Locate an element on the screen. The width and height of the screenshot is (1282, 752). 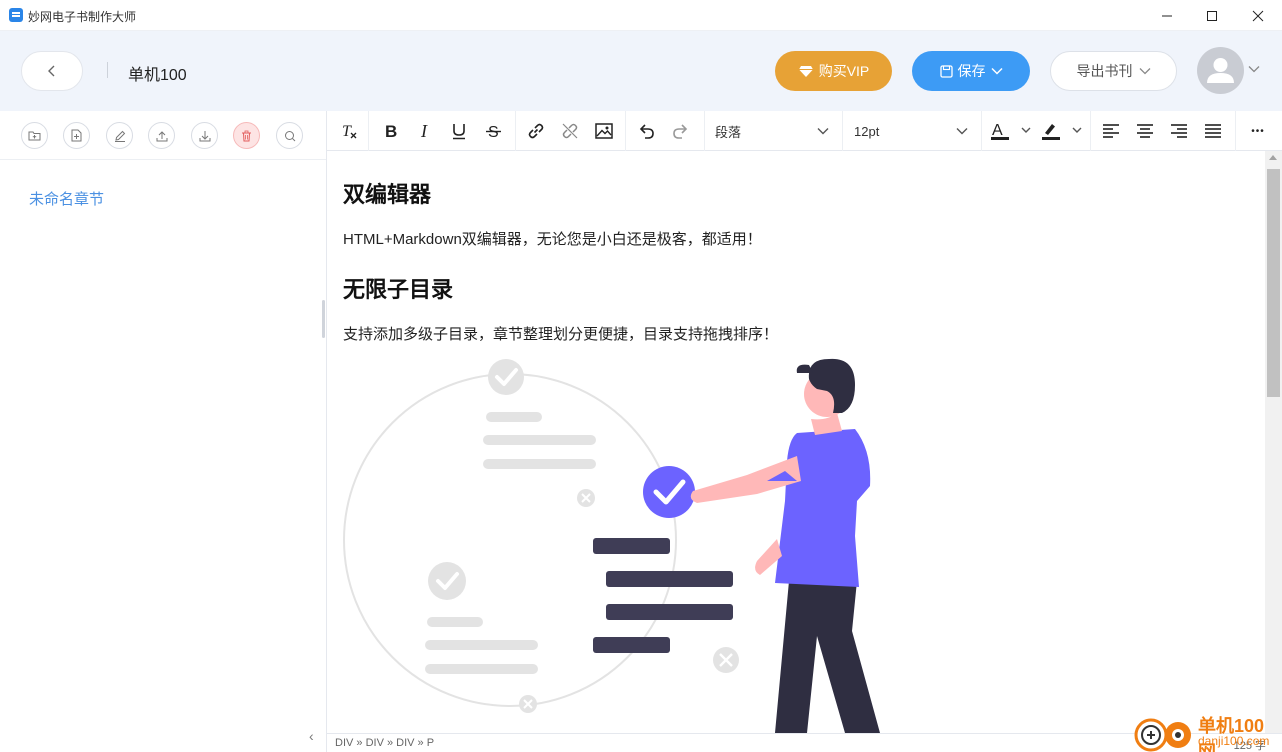
export-book-button: 导出书刊 is located at coordinates (1113, 71).